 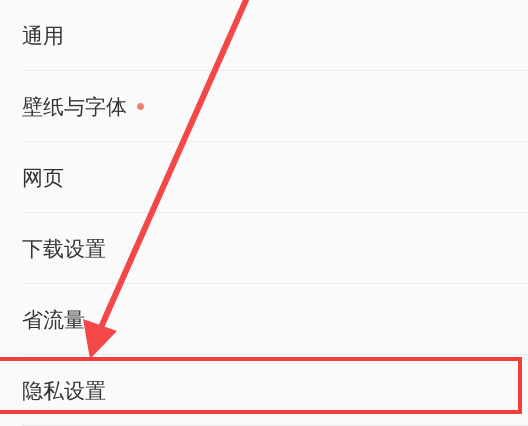 I want to click on settings-item: 壁纸与字体, so click(x=74, y=106).